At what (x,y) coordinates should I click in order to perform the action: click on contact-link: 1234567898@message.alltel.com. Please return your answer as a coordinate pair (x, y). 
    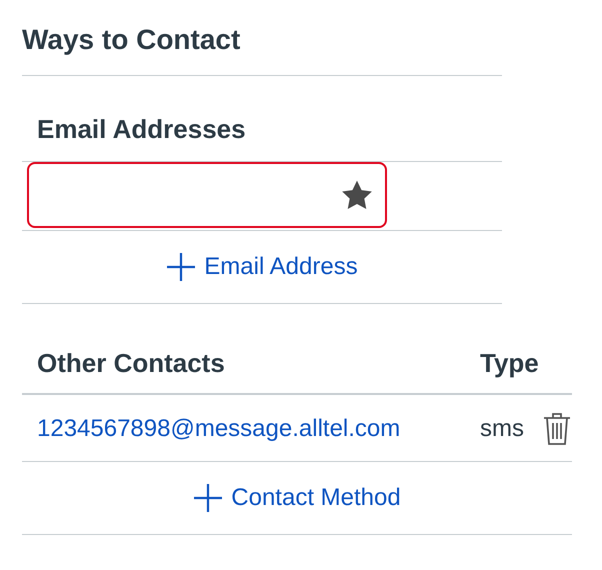
    Looking at the image, I should click on (218, 428).